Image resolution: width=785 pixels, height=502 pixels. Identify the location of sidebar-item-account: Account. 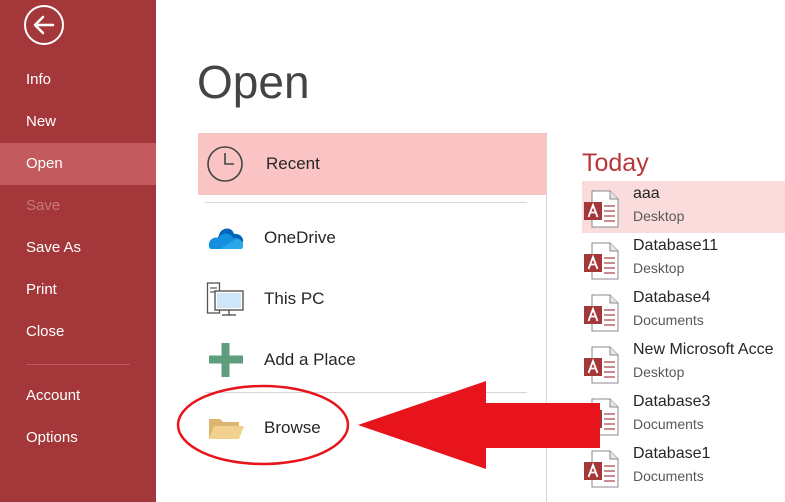
(78, 396).